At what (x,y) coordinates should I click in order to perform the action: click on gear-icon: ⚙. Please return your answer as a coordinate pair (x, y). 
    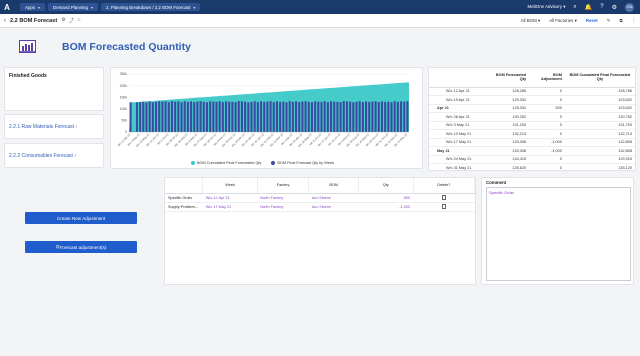
    Looking at the image, I should click on (63, 20).